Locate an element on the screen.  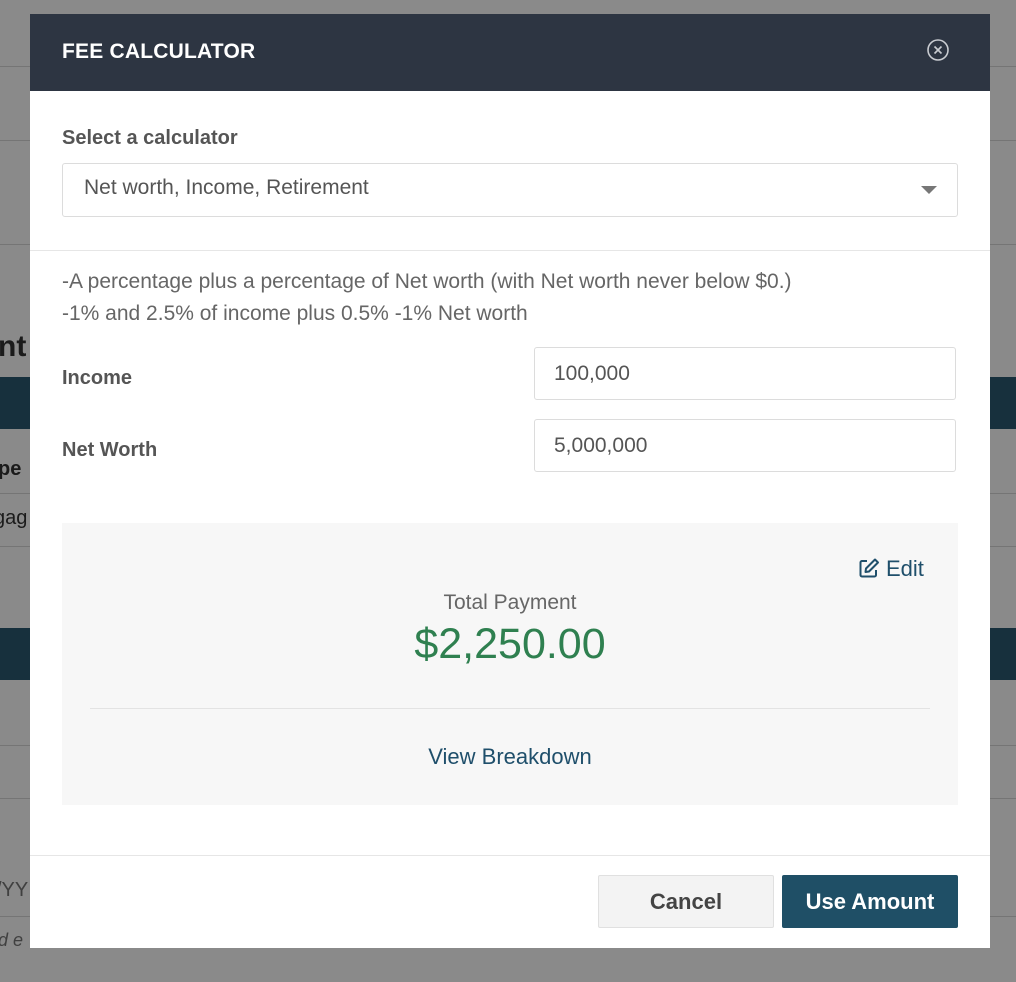
net-worth-label: Net Worth is located at coordinates (110, 450).